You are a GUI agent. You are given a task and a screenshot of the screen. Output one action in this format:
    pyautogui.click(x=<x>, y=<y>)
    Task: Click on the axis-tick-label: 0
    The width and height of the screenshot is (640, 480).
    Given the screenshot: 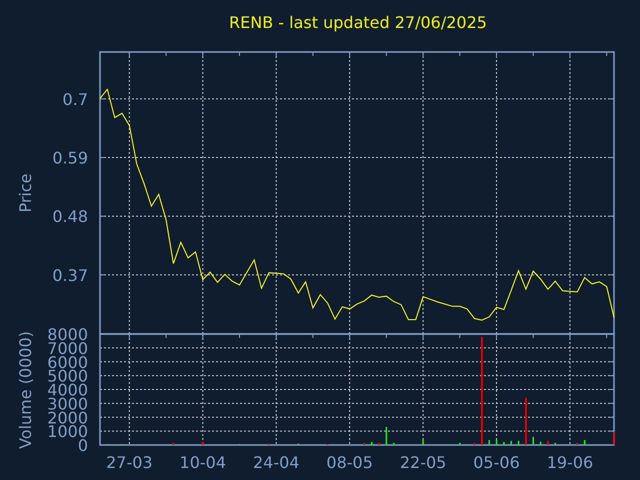 What is the action you would take?
    pyautogui.click(x=83, y=445)
    